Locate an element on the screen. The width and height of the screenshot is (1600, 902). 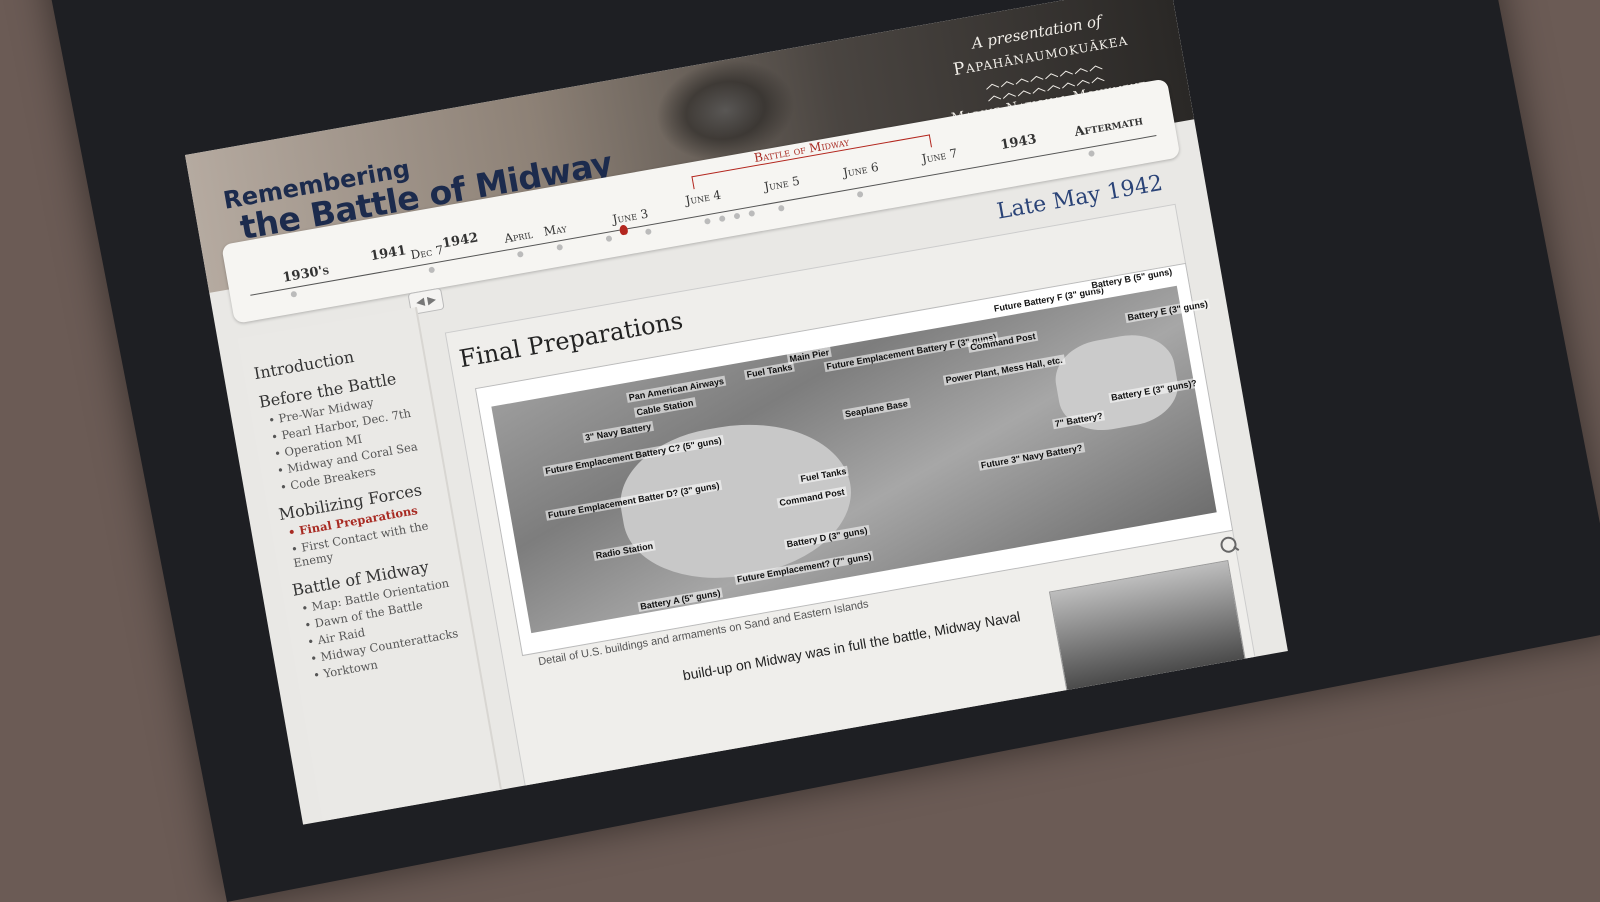
map-label: Future 3" Navy Battery? is located at coordinates (1032, 456).